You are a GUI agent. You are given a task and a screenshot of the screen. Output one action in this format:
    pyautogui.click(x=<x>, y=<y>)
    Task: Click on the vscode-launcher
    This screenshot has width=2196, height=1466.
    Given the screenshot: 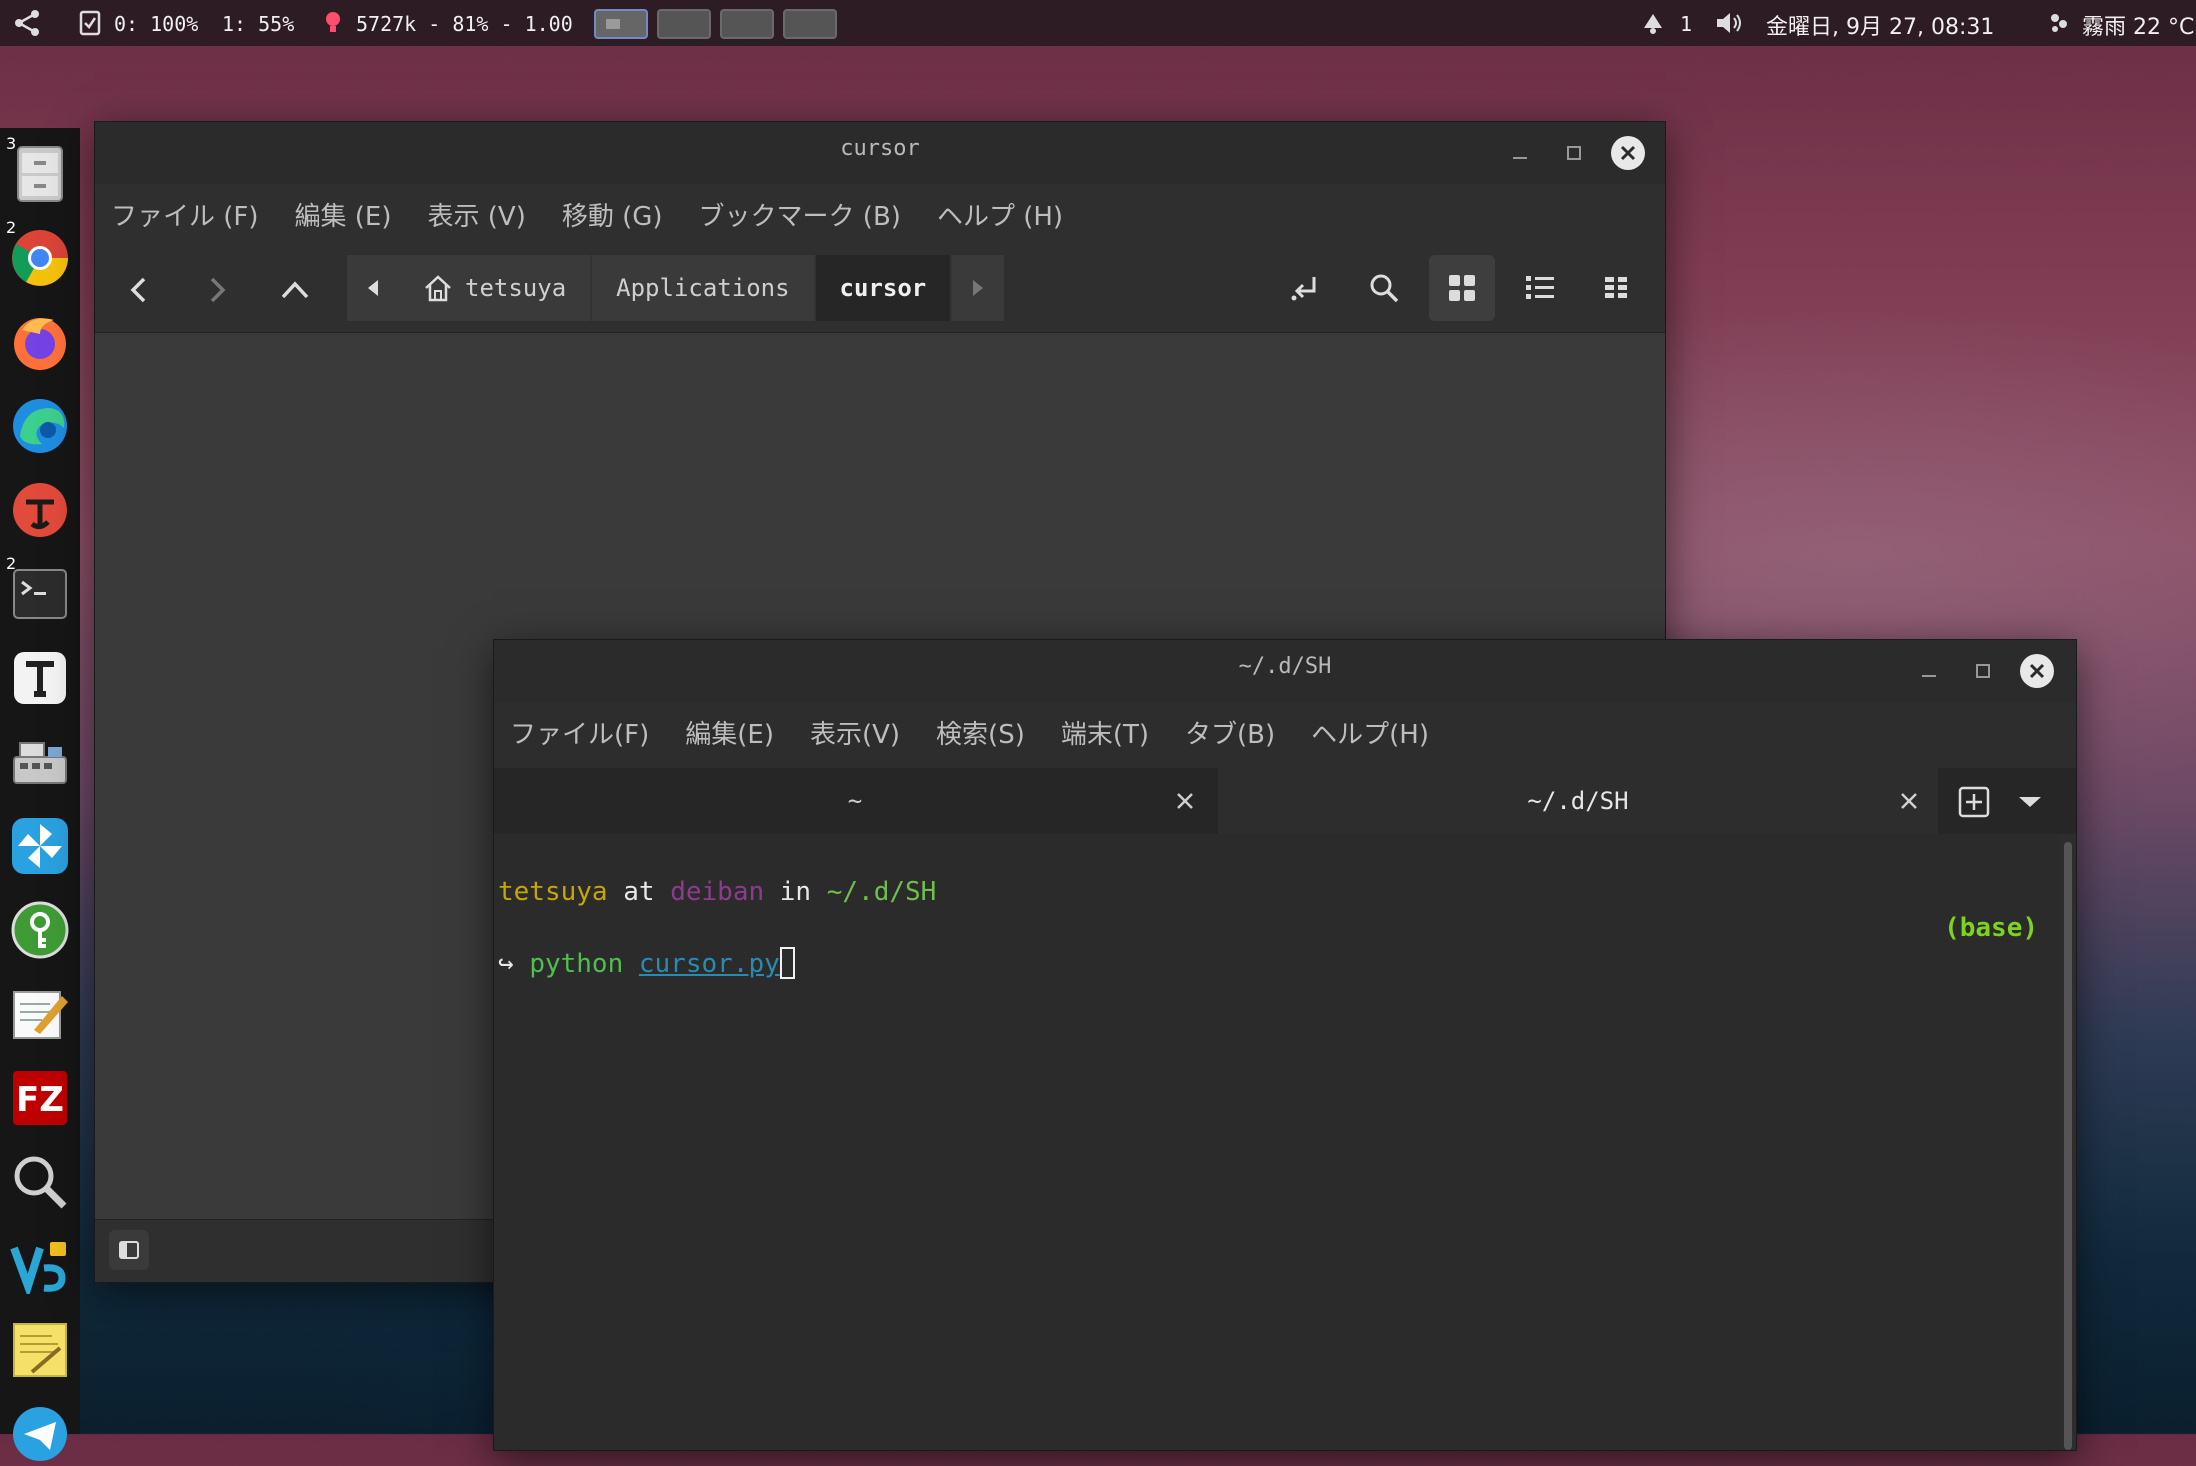 What is the action you would take?
    pyautogui.click(x=40, y=1266)
    